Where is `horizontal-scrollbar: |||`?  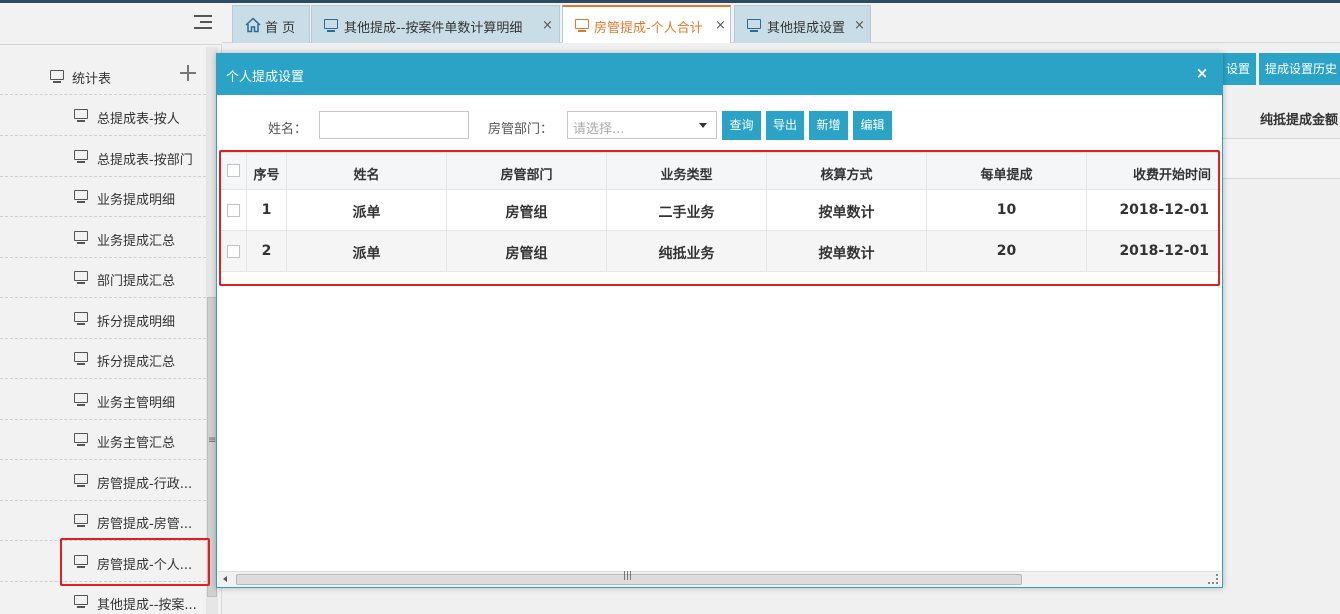 horizontal-scrollbar: ||| is located at coordinates (719, 579).